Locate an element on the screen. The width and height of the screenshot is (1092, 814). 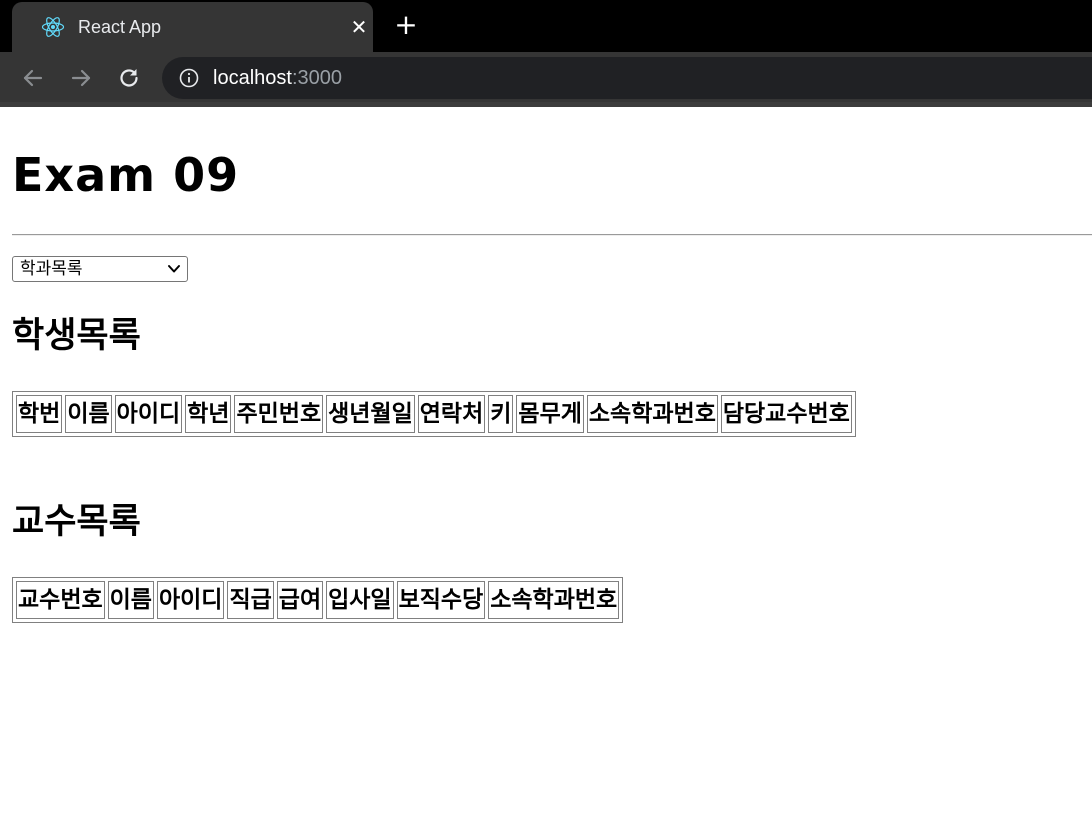
column-header: 주민번호 is located at coordinates (279, 414).